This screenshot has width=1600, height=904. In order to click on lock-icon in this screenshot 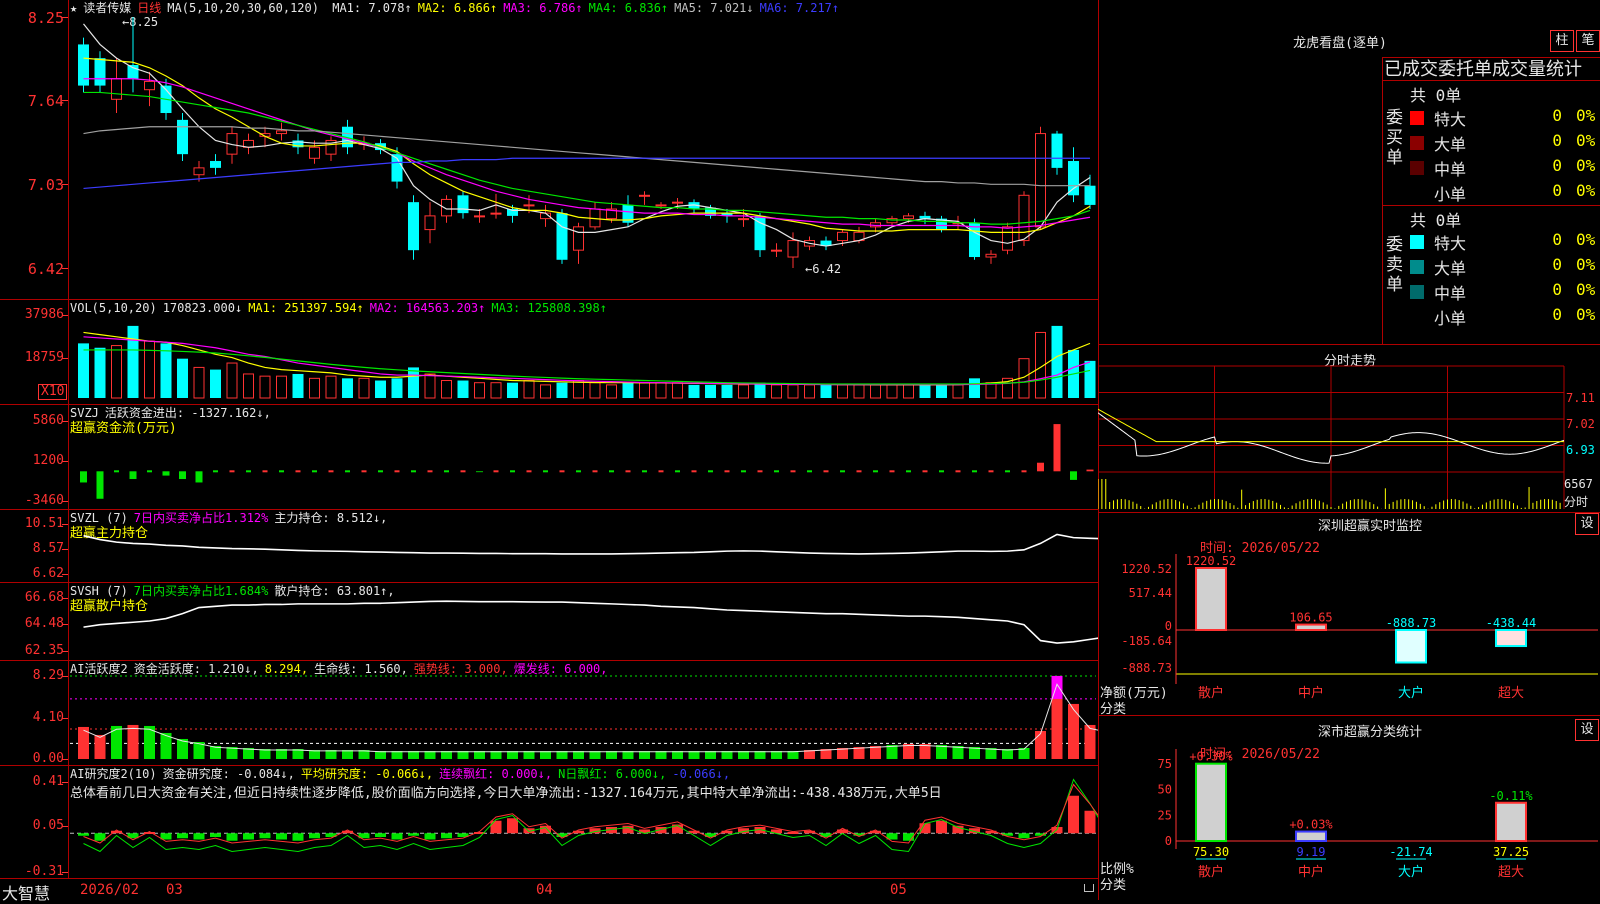, I will do `click(1089, 888)`.